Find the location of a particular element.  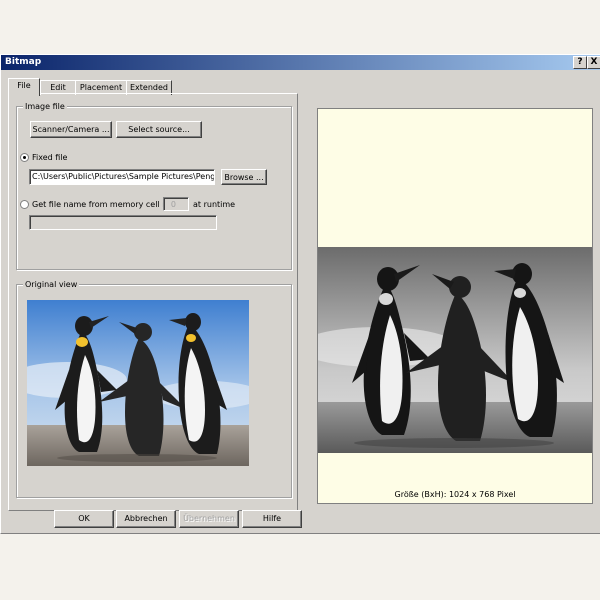

title-bar: Bitmap ? X is located at coordinates (300, 62).